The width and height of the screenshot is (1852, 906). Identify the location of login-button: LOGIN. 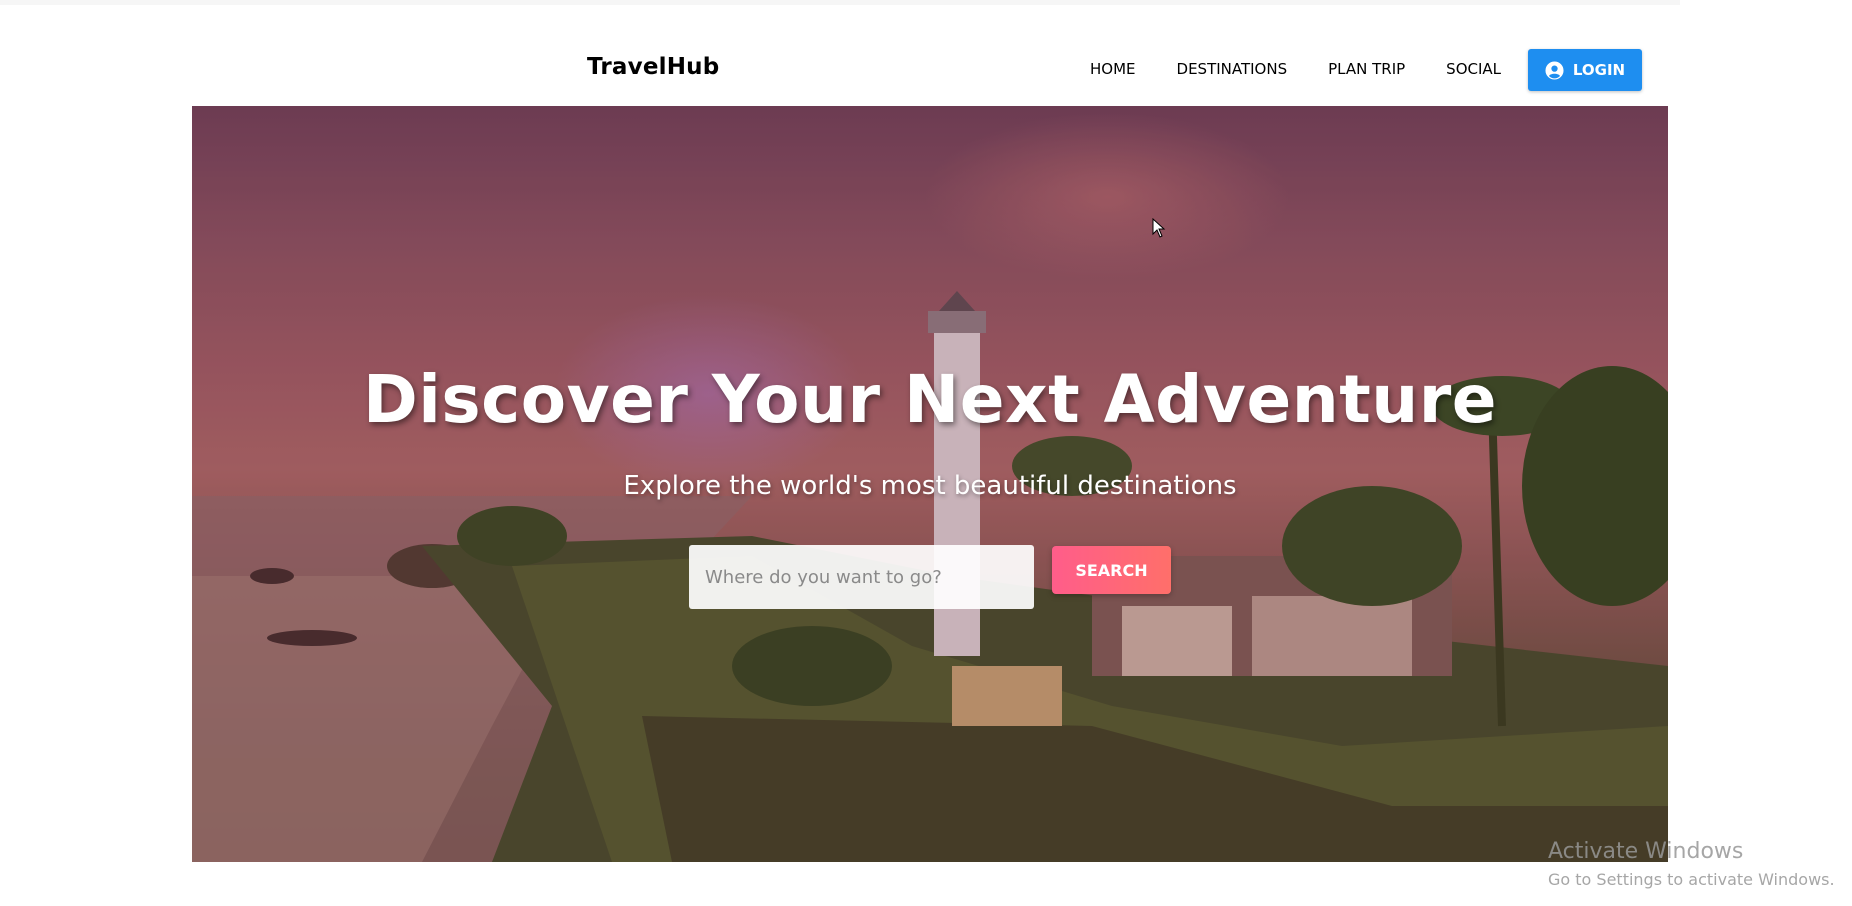
(1585, 70).